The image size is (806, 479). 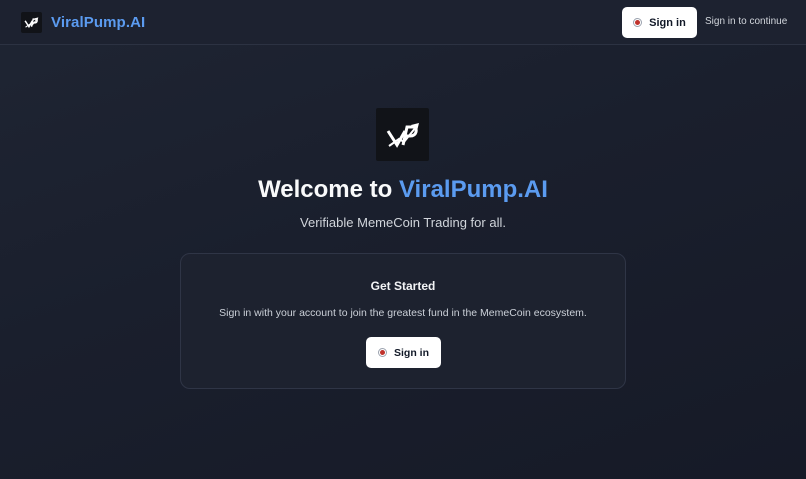 What do you see at coordinates (328, 189) in the screenshot?
I see `title-prefix: Welcome to` at bounding box center [328, 189].